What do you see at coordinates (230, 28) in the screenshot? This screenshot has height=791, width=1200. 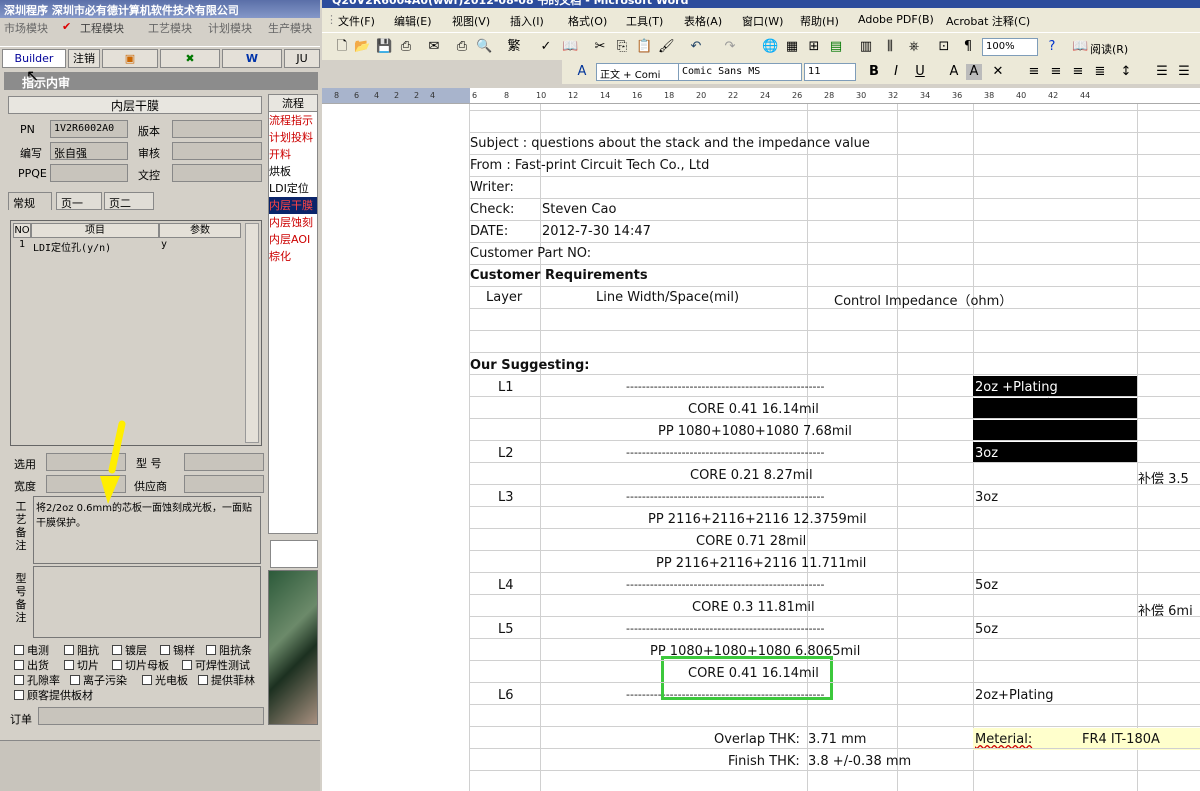 I see `menu-plan: 计划模块` at bounding box center [230, 28].